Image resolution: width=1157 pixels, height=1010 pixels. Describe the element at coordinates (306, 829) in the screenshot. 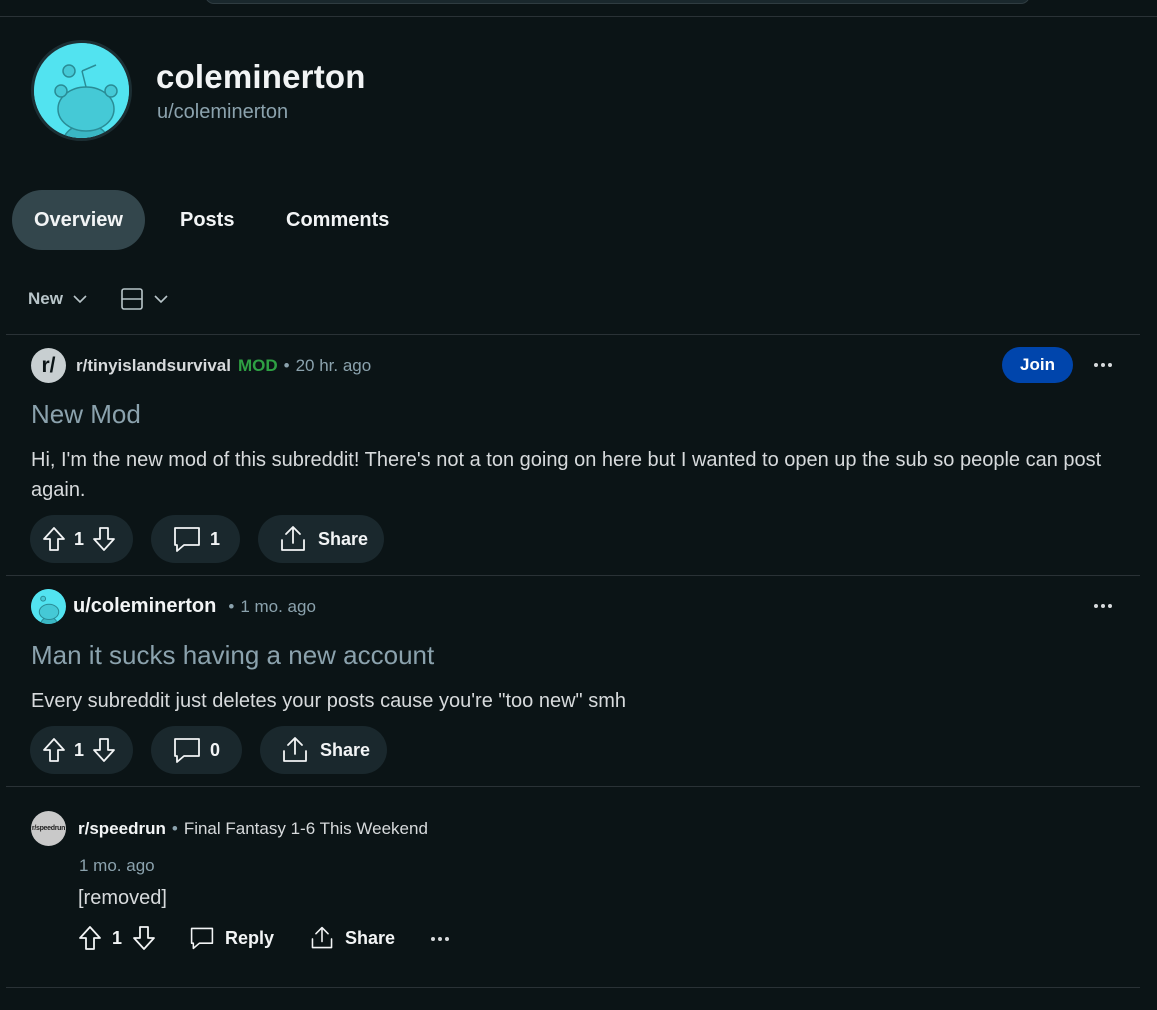

I see `comment-post-title: Final Fantasy 1-6 This Weekend` at that location.